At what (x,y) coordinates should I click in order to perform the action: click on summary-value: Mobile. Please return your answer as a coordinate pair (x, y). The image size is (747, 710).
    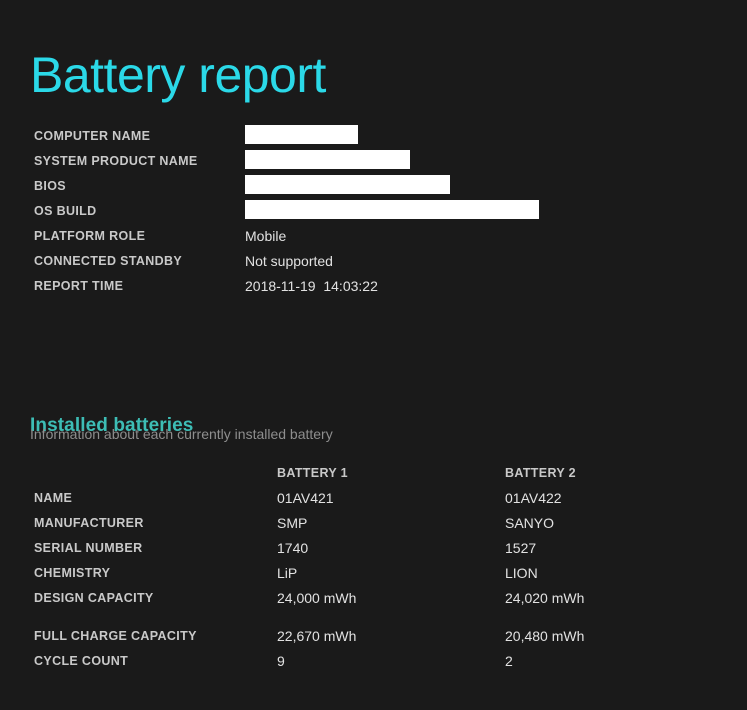
    Looking at the image, I should click on (266, 236).